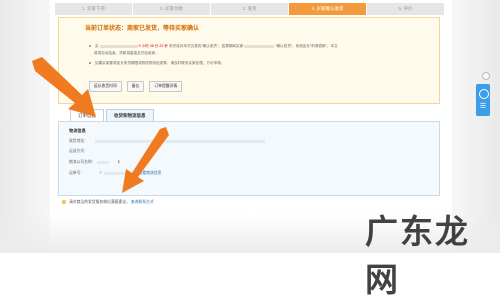 The width and height of the screenshot is (500, 301). Describe the element at coordinates (306, 46) in the screenshot. I see `notice-suffix: “确认收货”，系统会在“申请退款”，本交` at that location.